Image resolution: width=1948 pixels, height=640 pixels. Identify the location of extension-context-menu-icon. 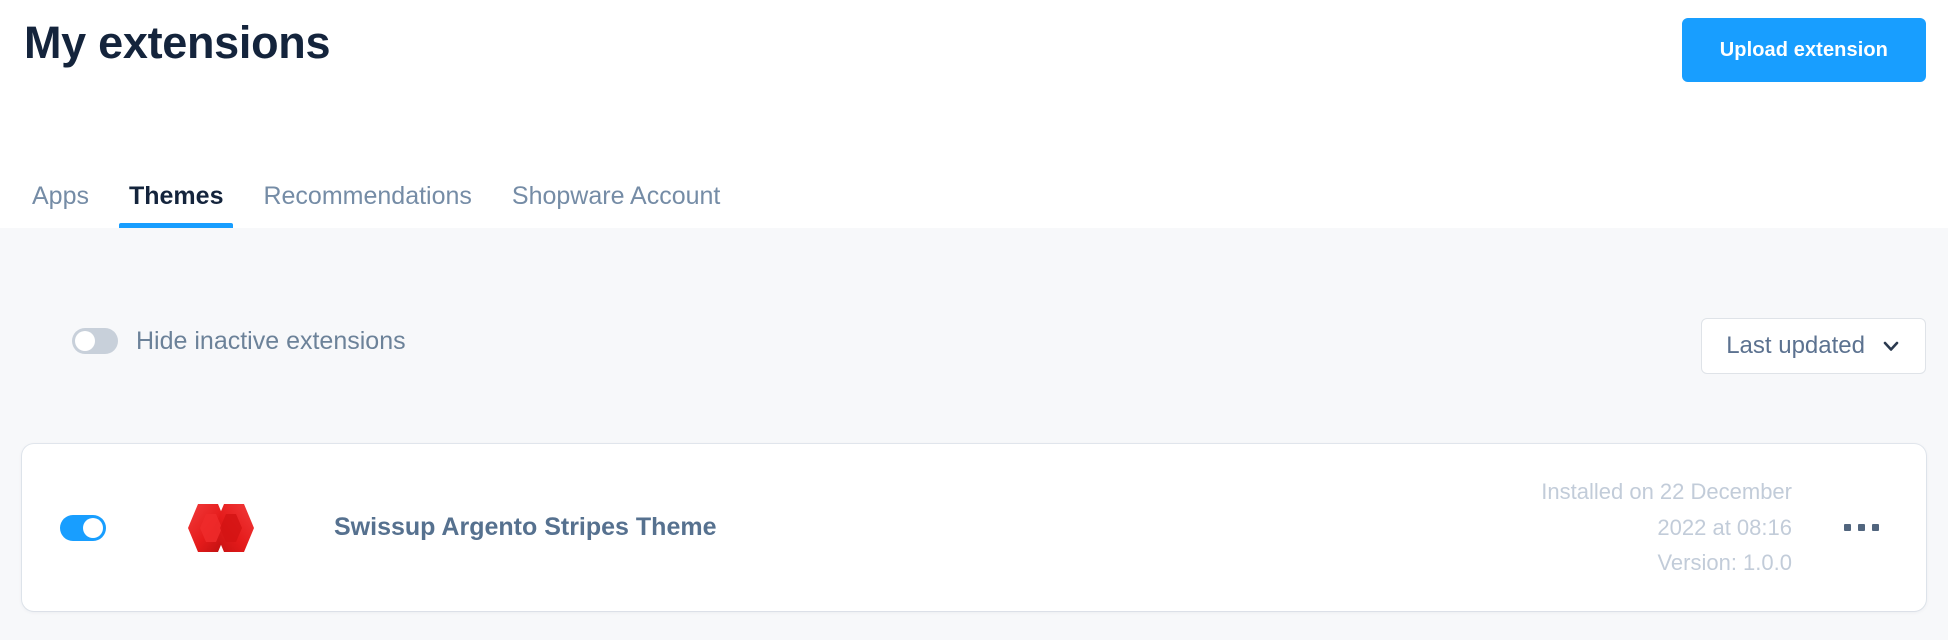
(1861, 528).